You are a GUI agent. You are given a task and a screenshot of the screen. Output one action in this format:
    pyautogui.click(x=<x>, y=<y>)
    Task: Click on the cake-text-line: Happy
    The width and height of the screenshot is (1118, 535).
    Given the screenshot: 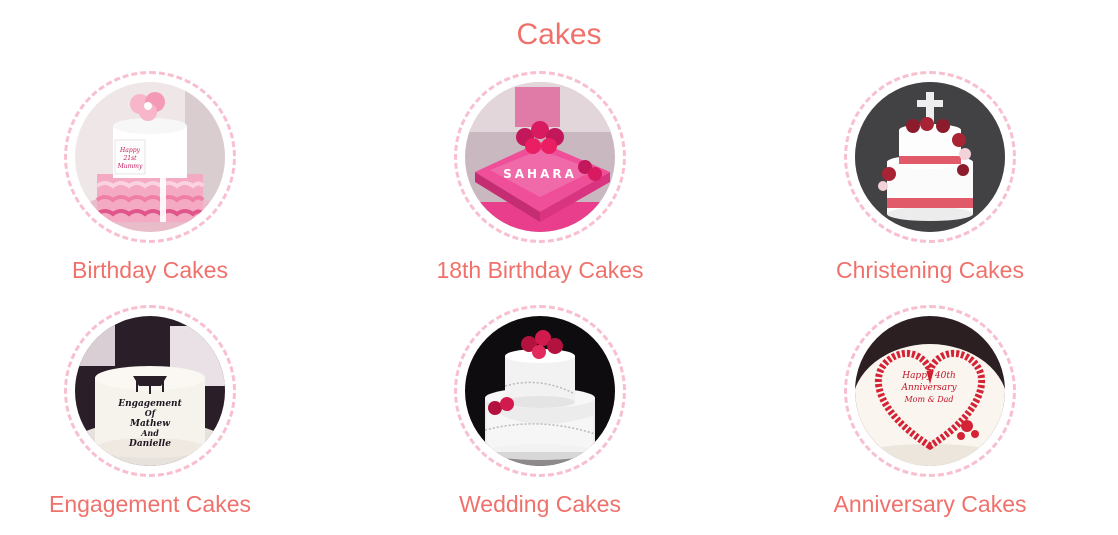 What is the action you would take?
    pyautogui.click(x=129, y=150)
    